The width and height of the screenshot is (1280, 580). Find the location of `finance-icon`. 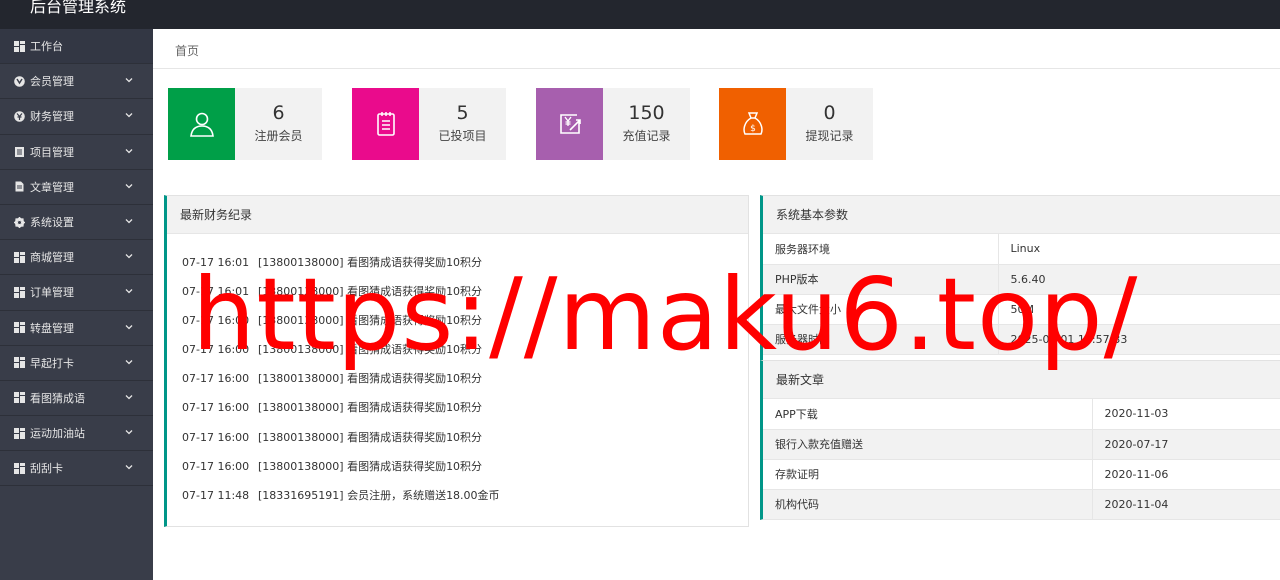

finance-icon is located at coordinates (19, 116).